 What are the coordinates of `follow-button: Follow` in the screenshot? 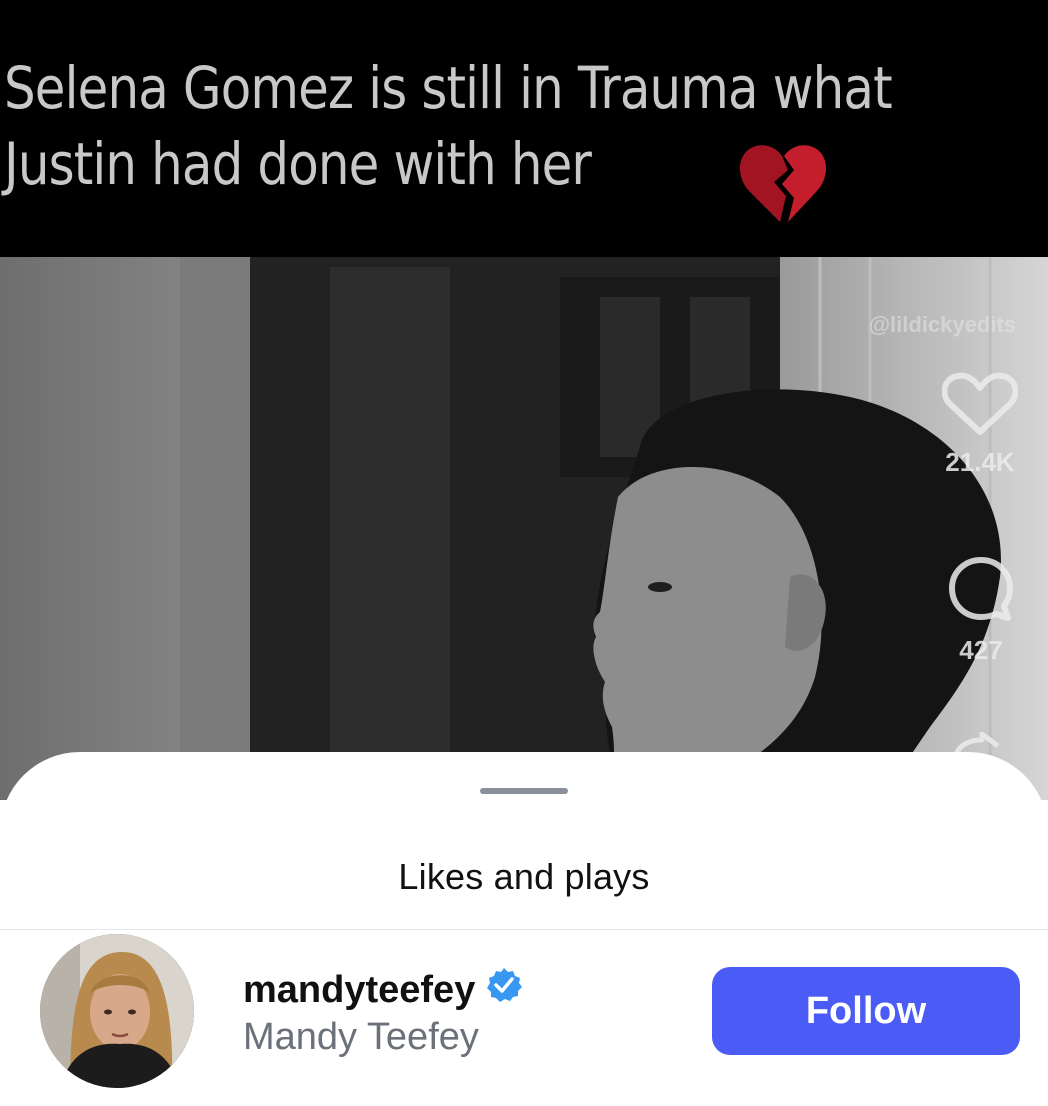 It's located at (866, 1011).